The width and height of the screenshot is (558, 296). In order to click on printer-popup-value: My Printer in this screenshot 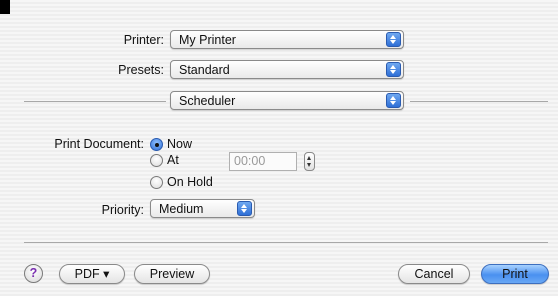, I will do `click(207, 40)`.